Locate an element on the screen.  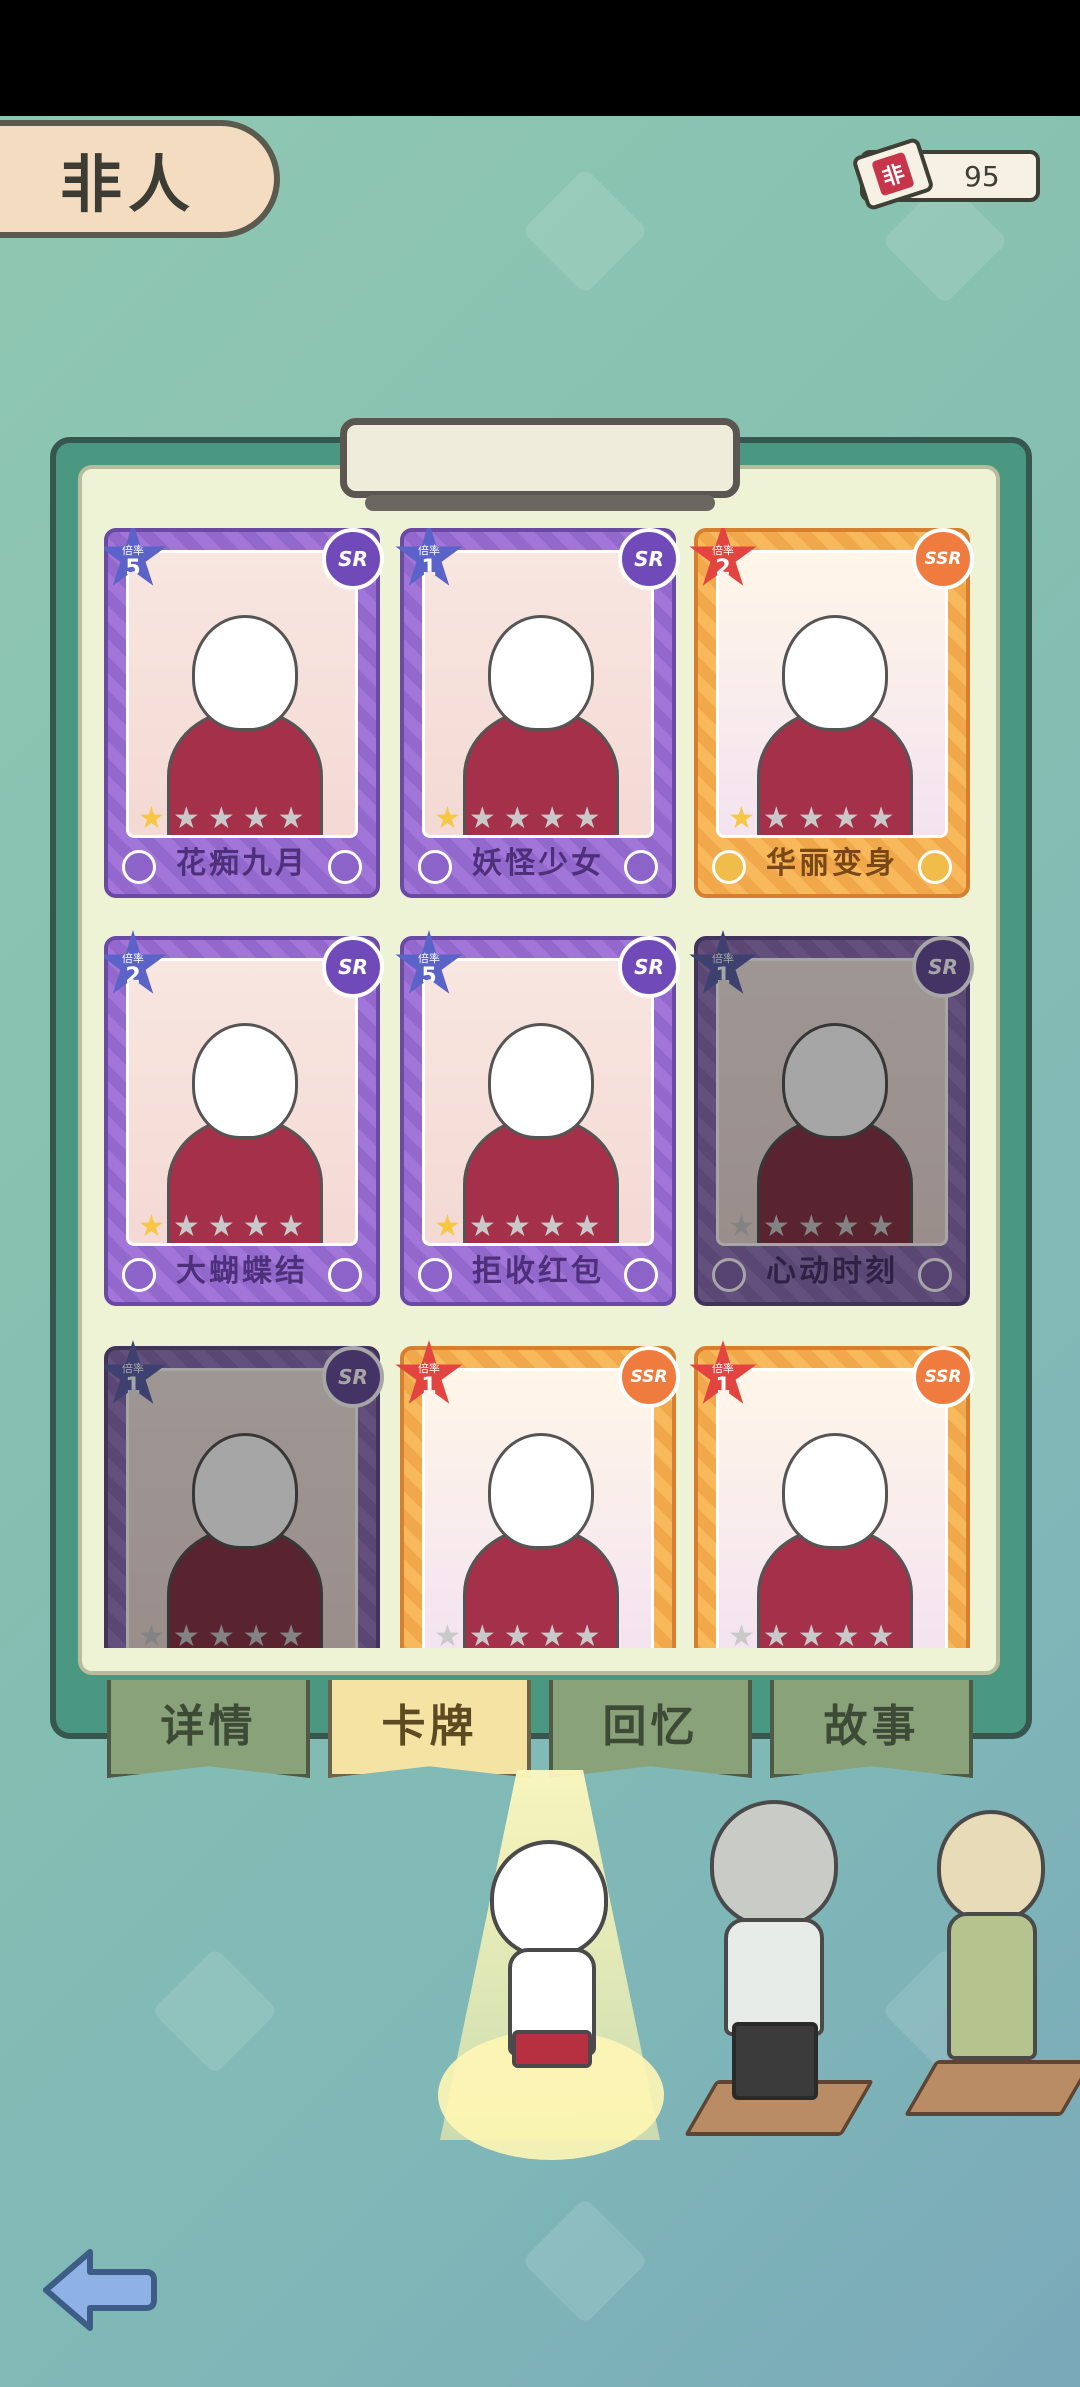
tab-cards: 卡牌 is located at coordinates (429, 1729).